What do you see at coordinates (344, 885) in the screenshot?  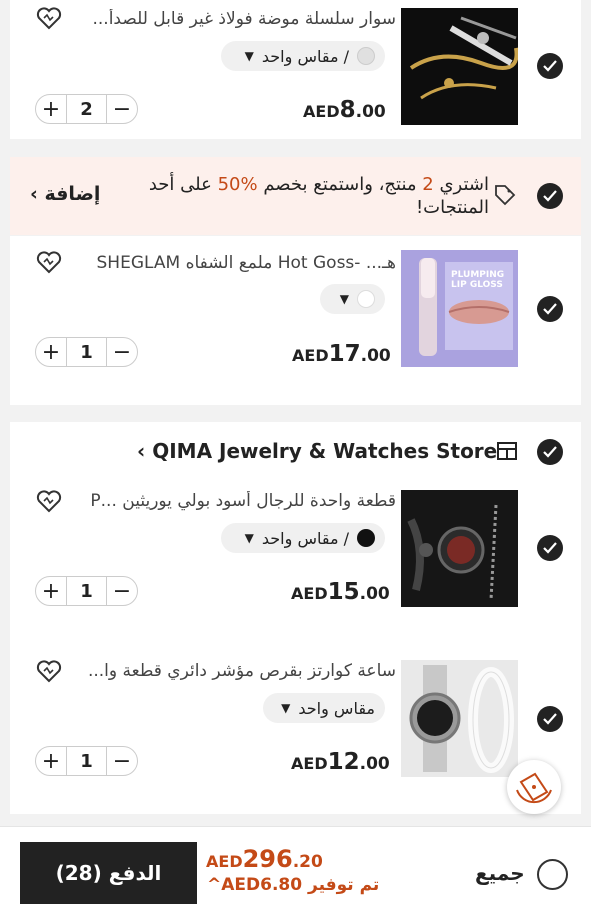 I see `saved-label: تم توفير` at bounding box center [344, 885].